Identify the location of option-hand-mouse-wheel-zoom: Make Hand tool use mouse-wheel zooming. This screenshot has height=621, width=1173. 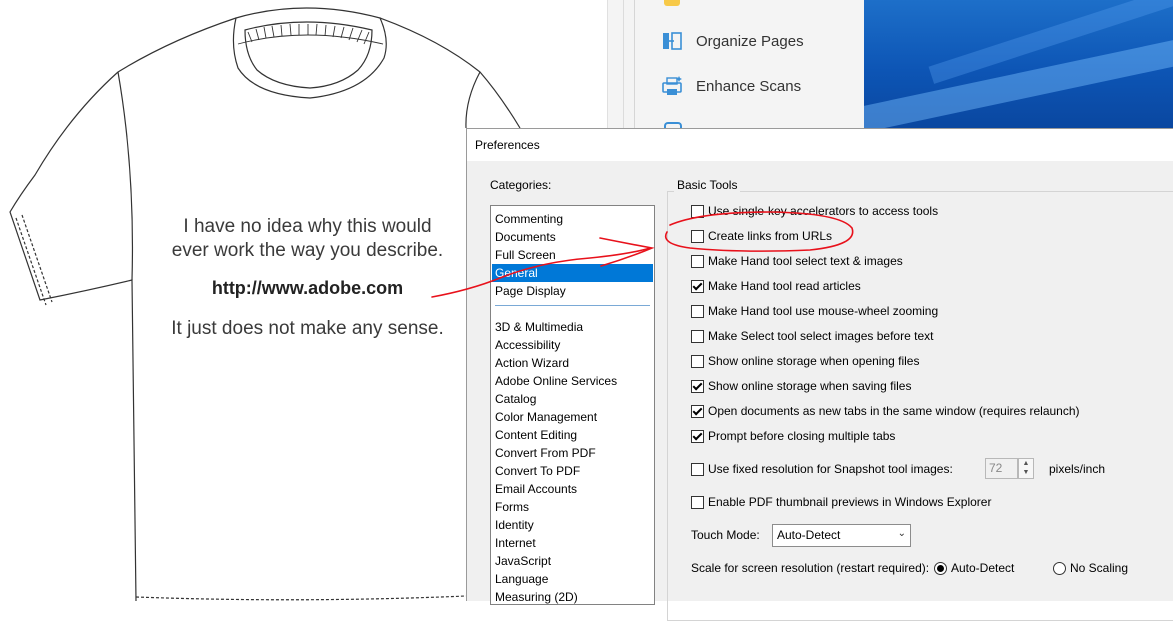
(814, 311).